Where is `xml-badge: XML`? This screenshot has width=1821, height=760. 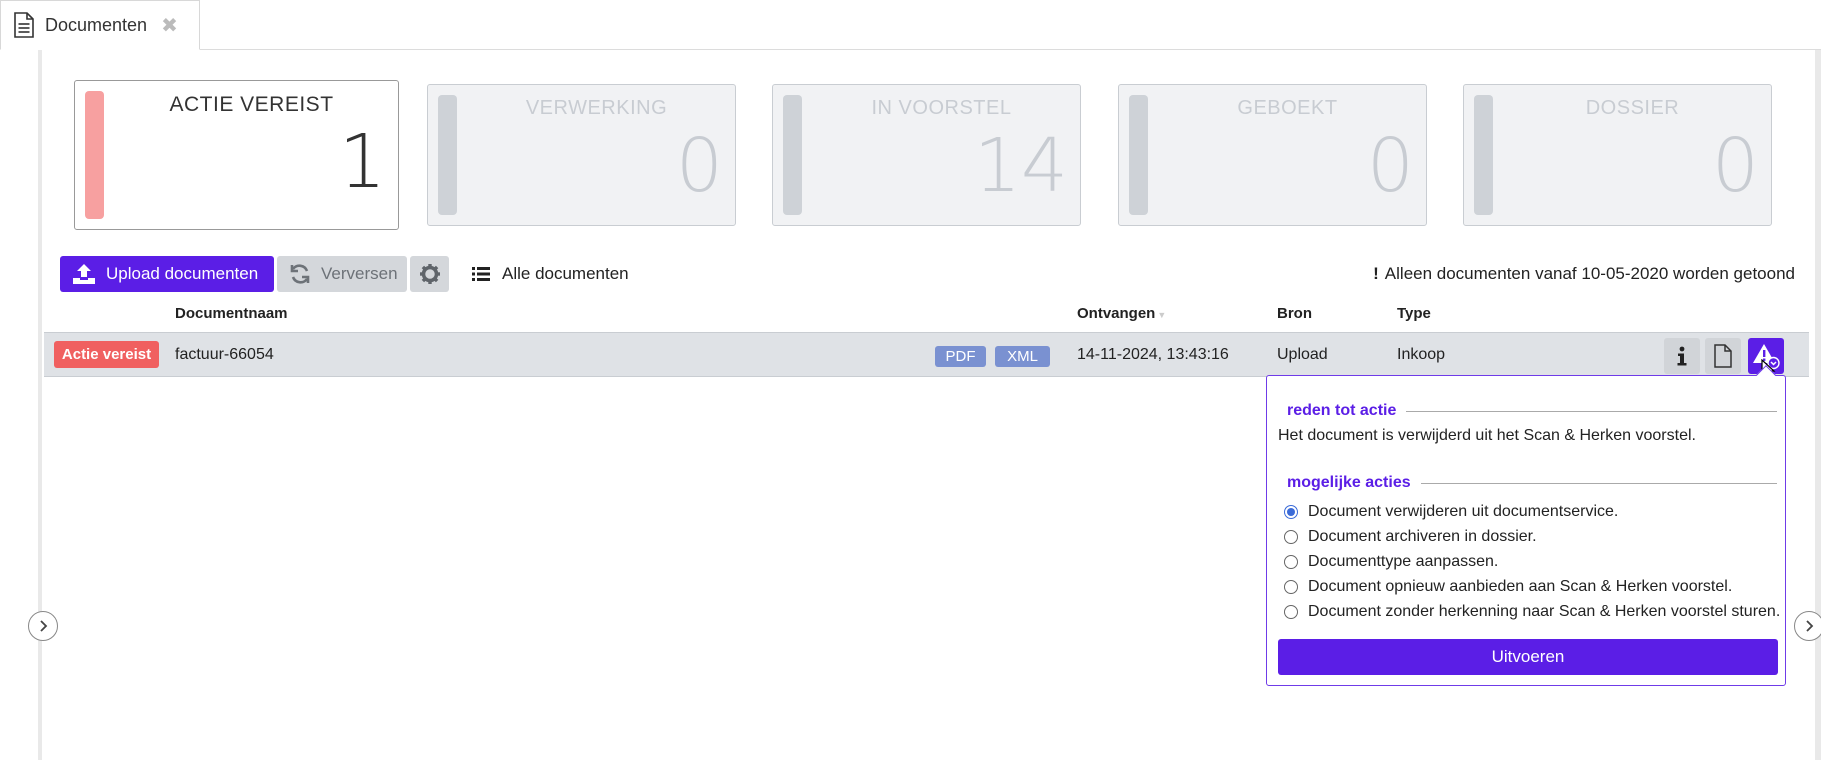
xml-badge: XML is located at coordinates (1022, 356).